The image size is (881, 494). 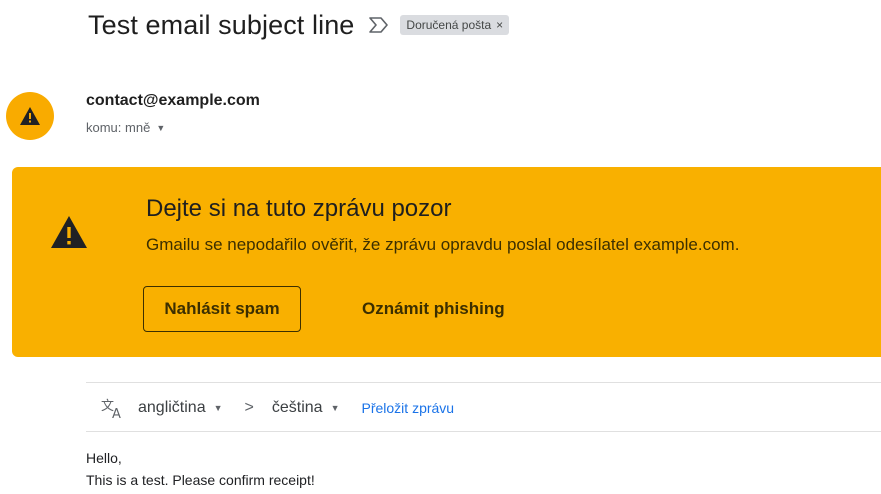 What do you see at coordinates (222, 309) in the screenshot?
I see `report-spam-button: Nahlásit spam` at bounding box center [222, 309].